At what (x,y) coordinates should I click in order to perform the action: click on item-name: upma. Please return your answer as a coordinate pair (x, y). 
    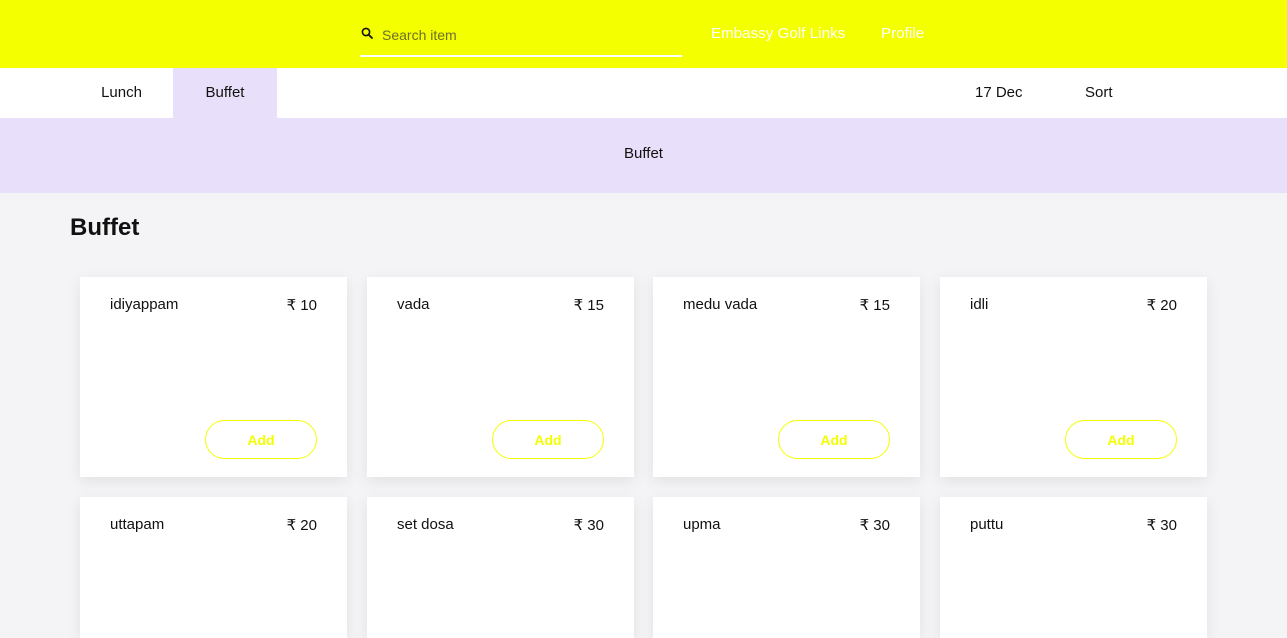
    Looking at the image, I should click on (702, 524).